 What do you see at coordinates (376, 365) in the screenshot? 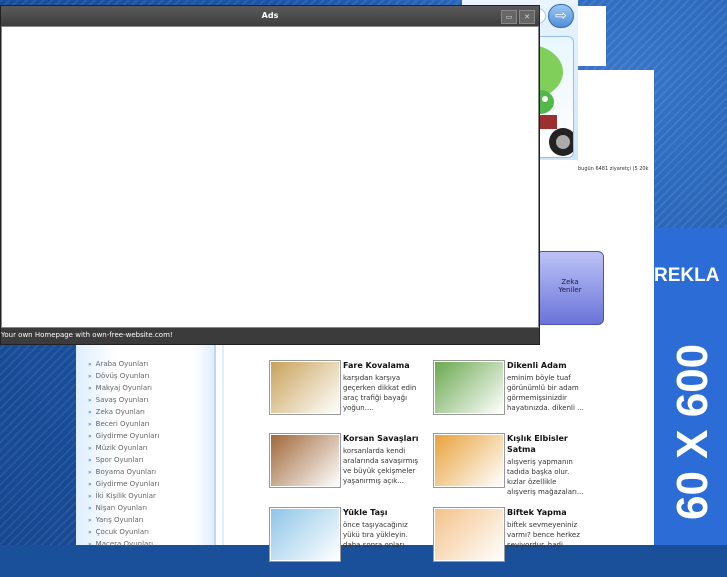
I see `game-title: Fare Kovalama` at bounding box center [376, 365].